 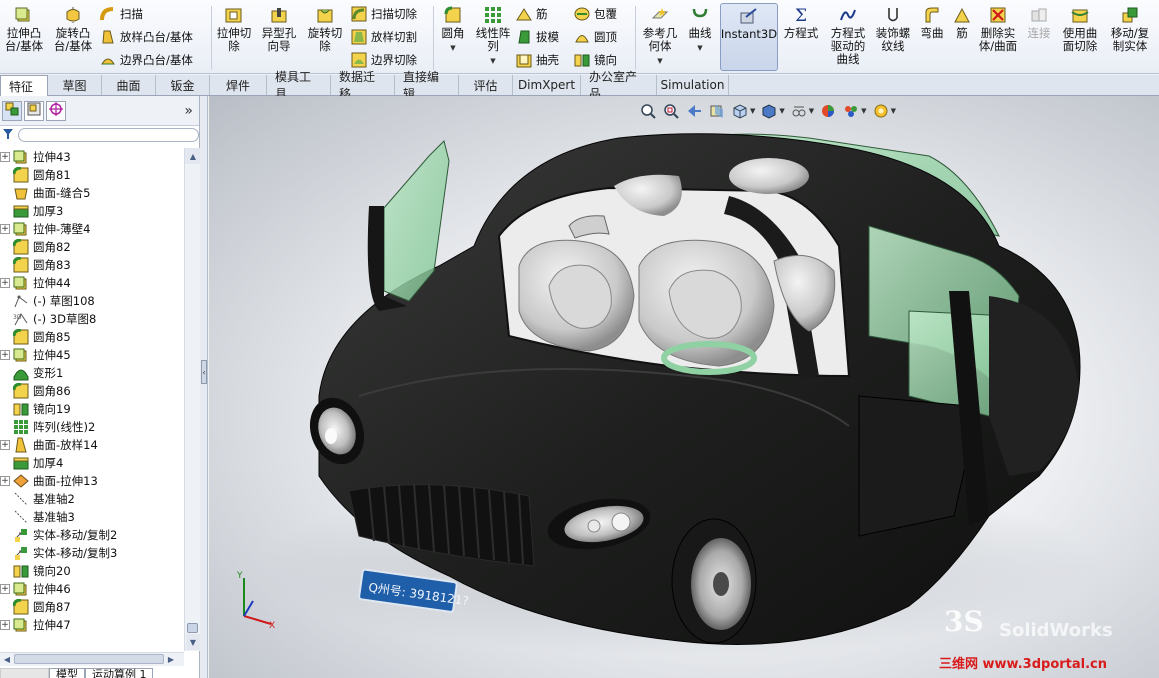 I want to click on tree-row: 实体-移动/复制3, so click(x=92, y=553).